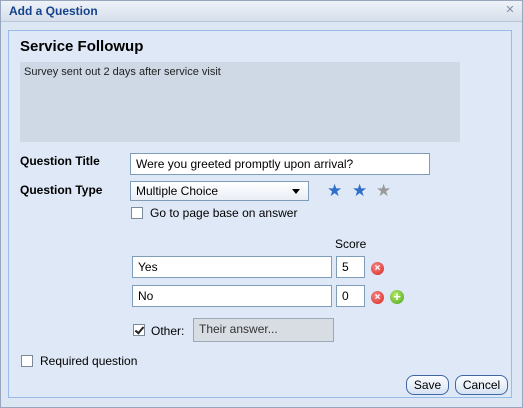  I want to click on other-checkbox, so click(139, 330).